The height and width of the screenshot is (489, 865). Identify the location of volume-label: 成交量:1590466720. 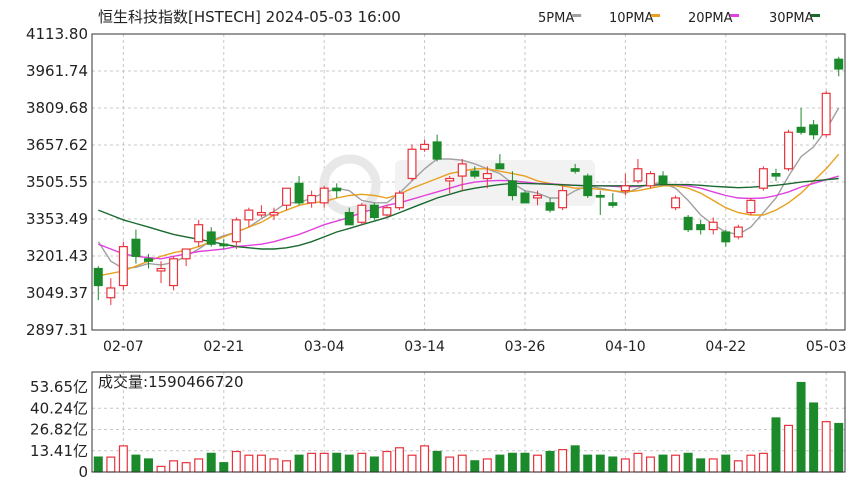
(171, 382).